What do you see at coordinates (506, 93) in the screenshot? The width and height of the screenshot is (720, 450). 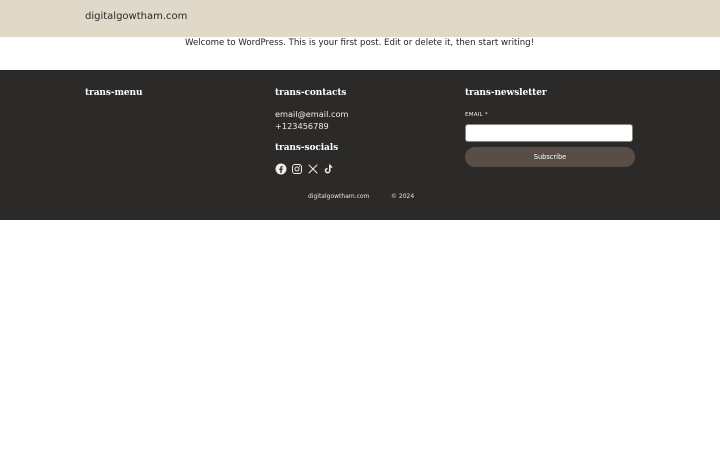 I see `newsletter-heading: trans-newsletter` at bounding box center [506, 93].